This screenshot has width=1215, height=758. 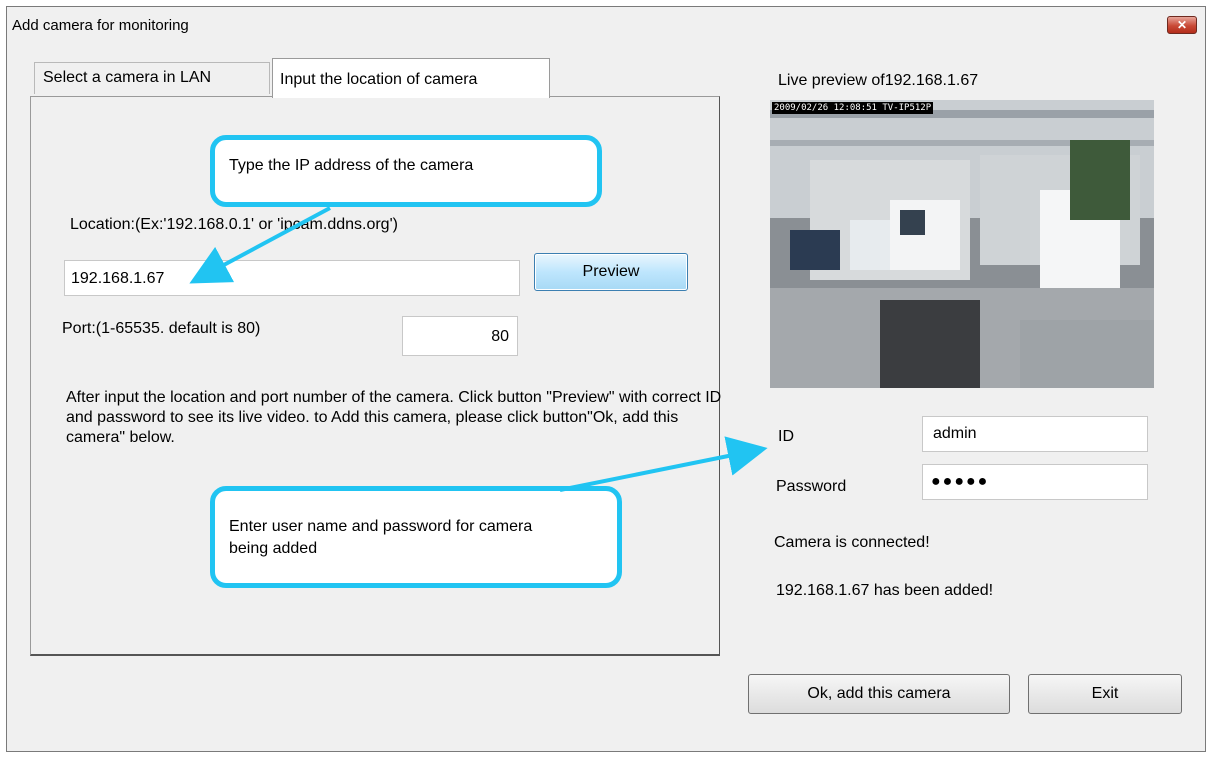 What do you see at coordinates (1035, 434) in the screenshot?
I see `id-input: admin` at bounding box center [1035, 434].